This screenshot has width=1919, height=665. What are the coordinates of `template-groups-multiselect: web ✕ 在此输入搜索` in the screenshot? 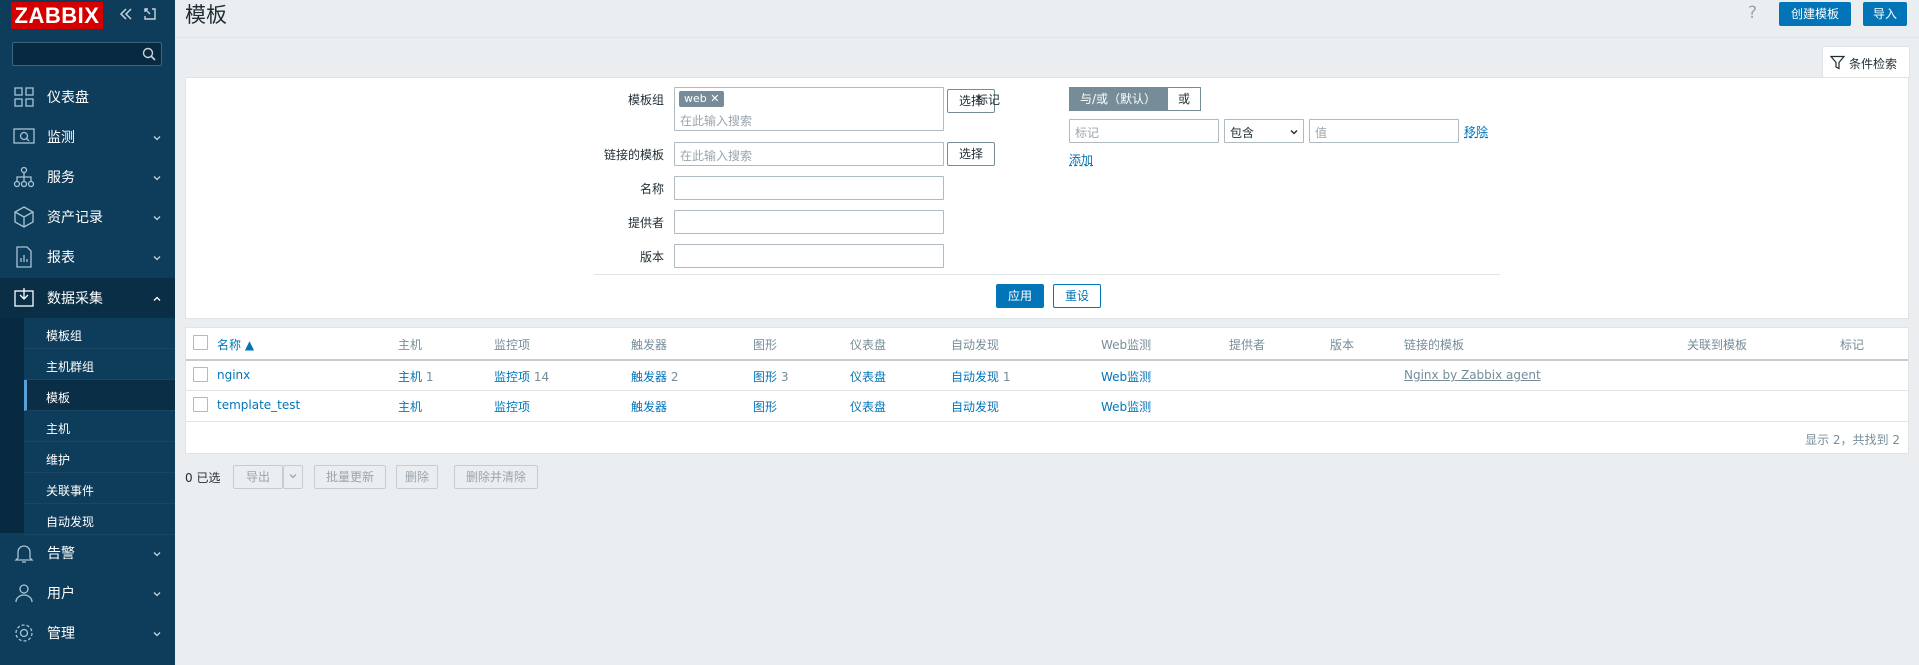 It's located at (809, 109).